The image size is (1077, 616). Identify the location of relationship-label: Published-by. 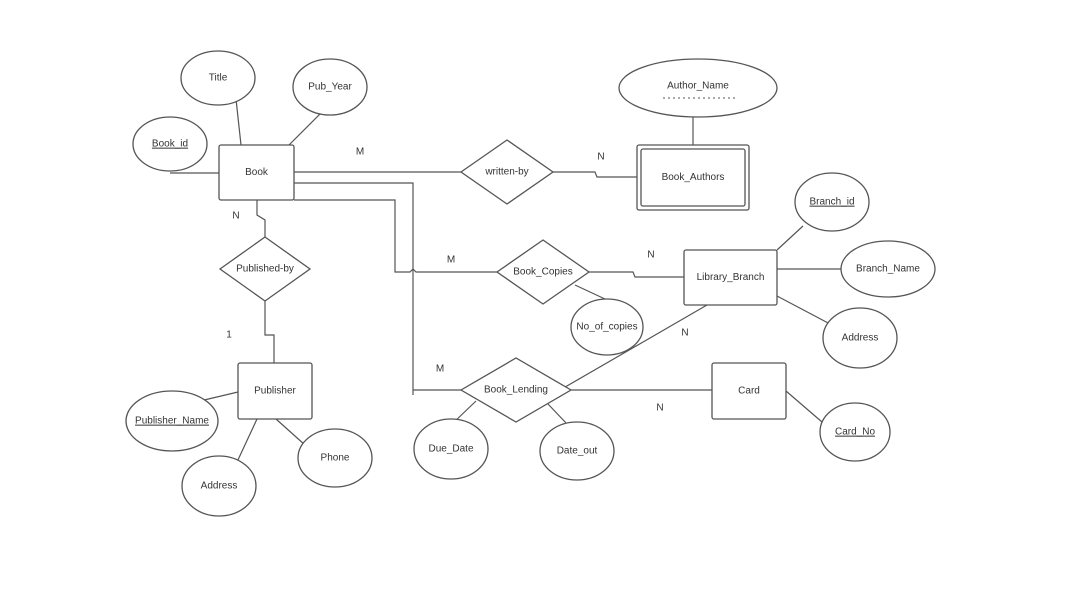
(265, 269).